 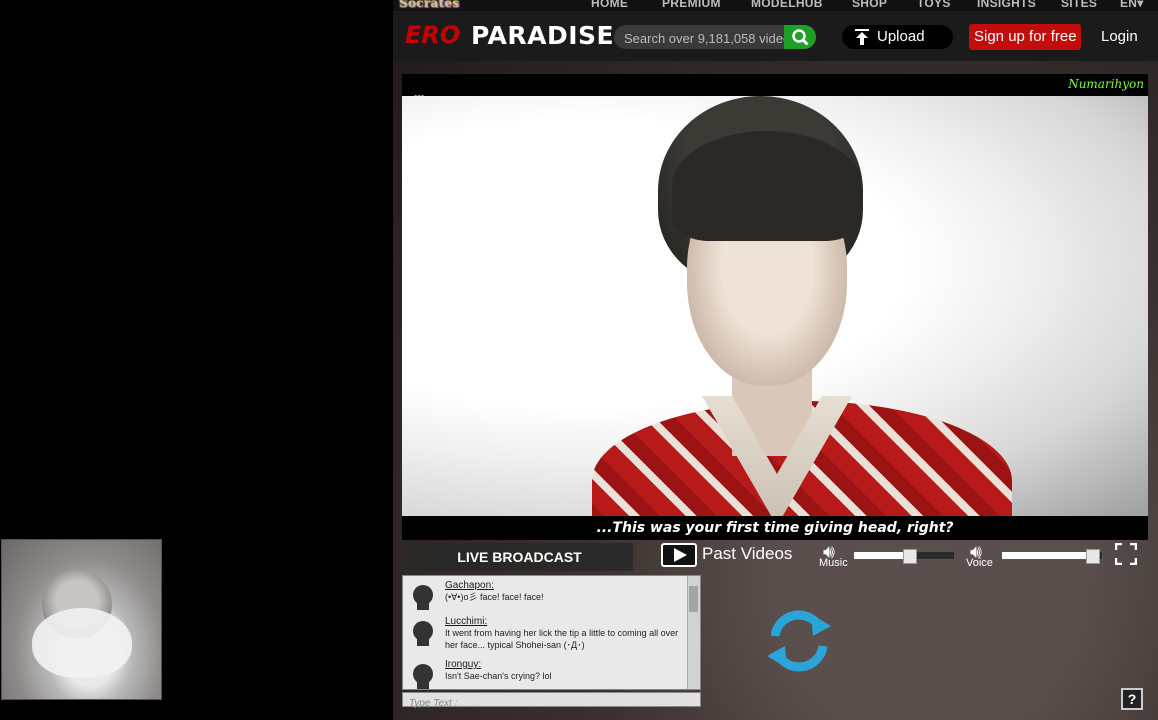 I want to click on webcam-overlay, so click(x=81, y=619).